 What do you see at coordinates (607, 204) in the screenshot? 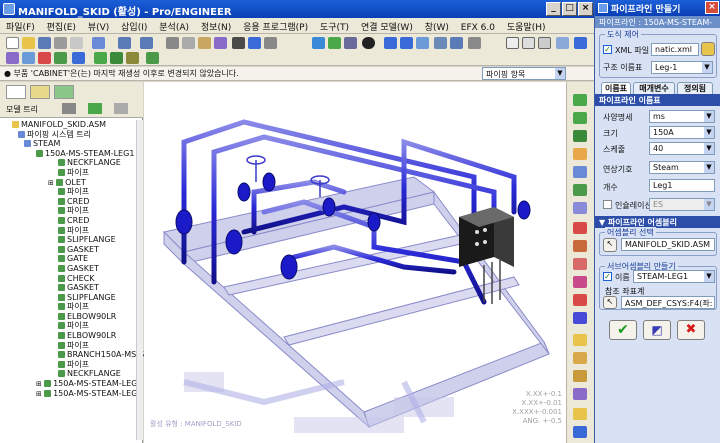
I see `insulation-checkbox` at bounding box center [607, 204].